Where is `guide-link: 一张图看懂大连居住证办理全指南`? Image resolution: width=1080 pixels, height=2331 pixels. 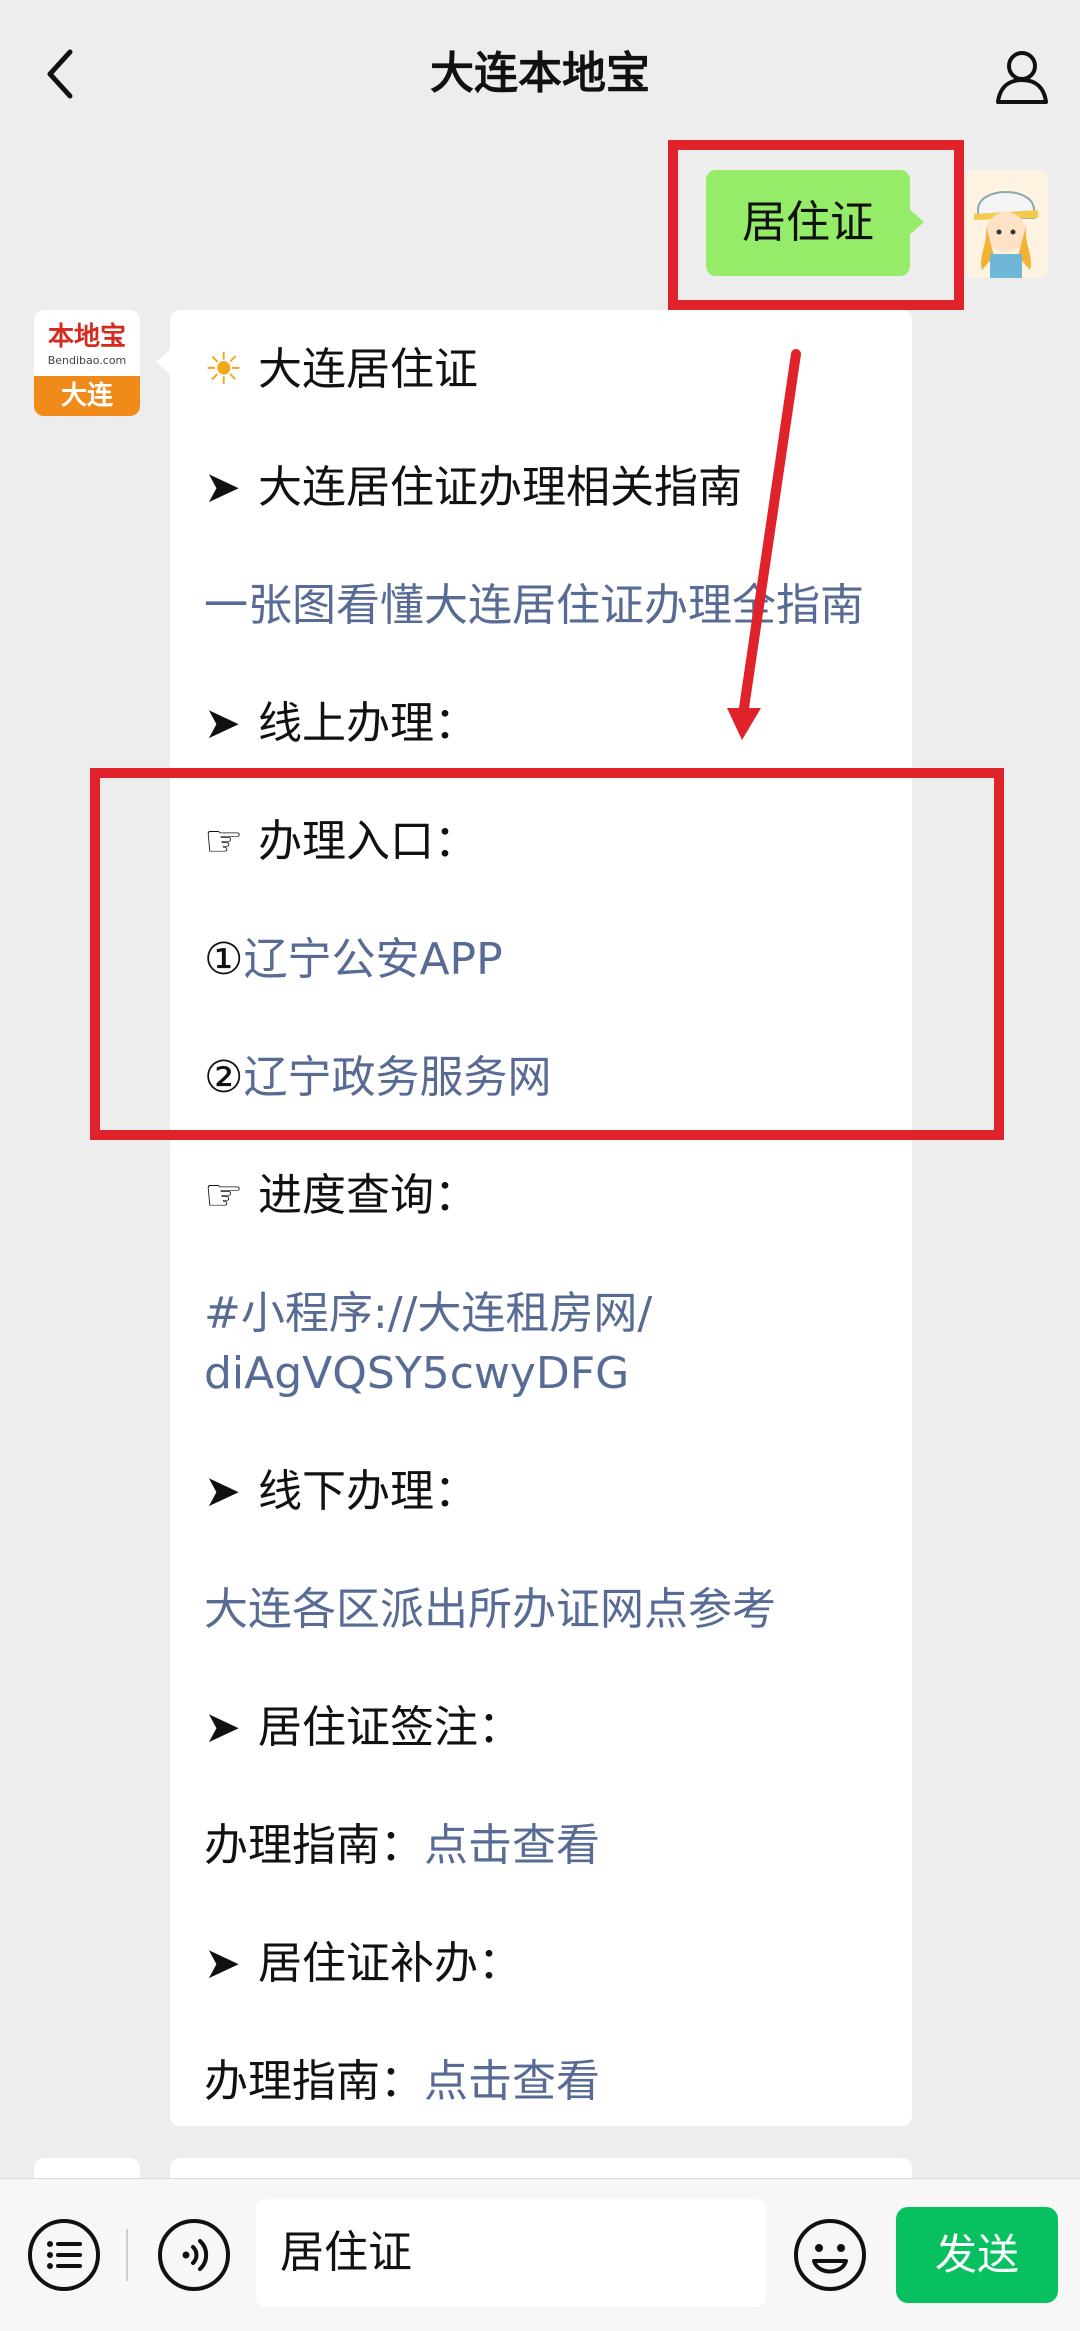
guide-link: 一张图看懂大连居住证办理全指南 is located at coordinates (534, 606).